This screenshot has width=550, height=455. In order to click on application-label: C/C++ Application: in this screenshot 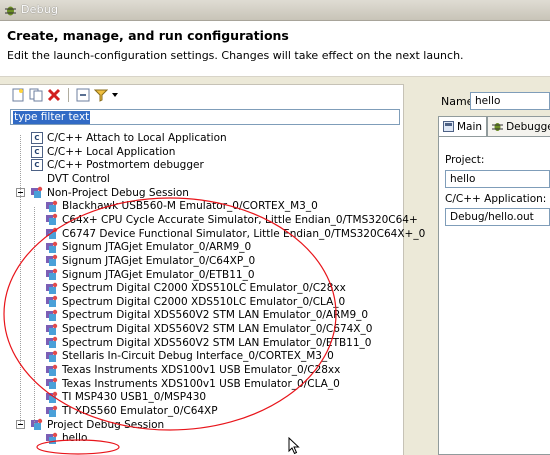, I will do `click(496, 199)`.